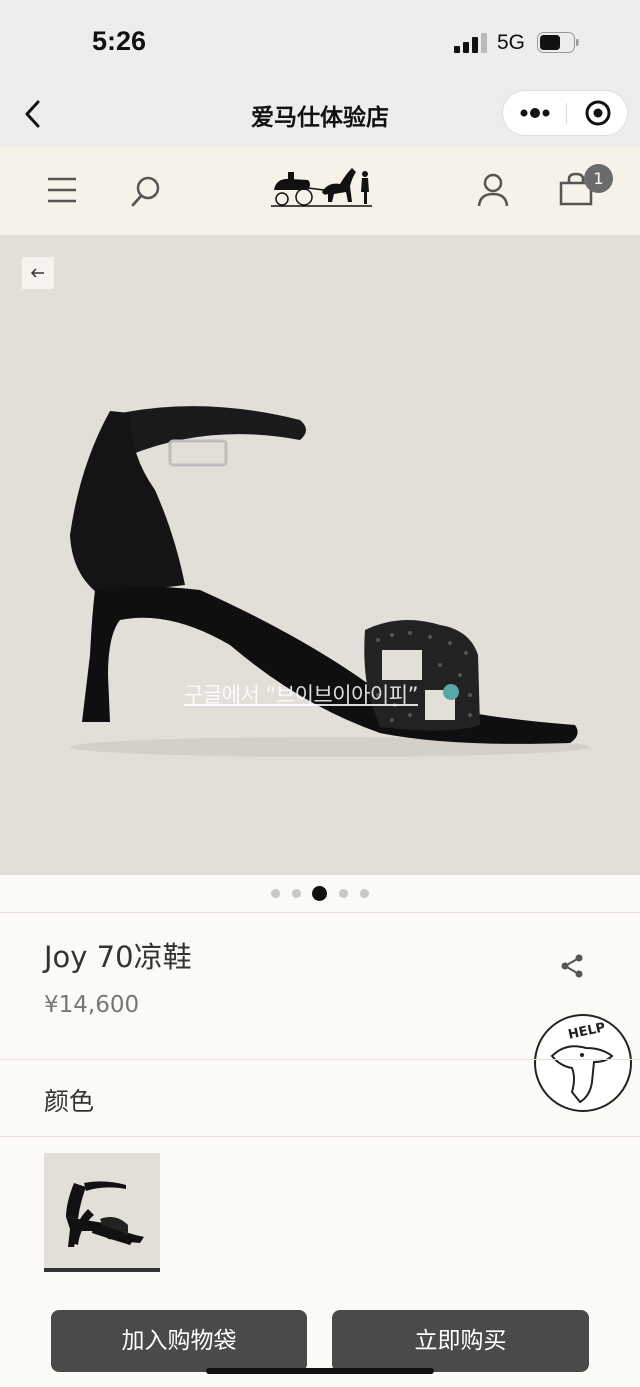 The image size is (640, 1387). Describe the element at coordinates (598, 113) in the screenshot. I see `close-mini-program-icon` at that location.